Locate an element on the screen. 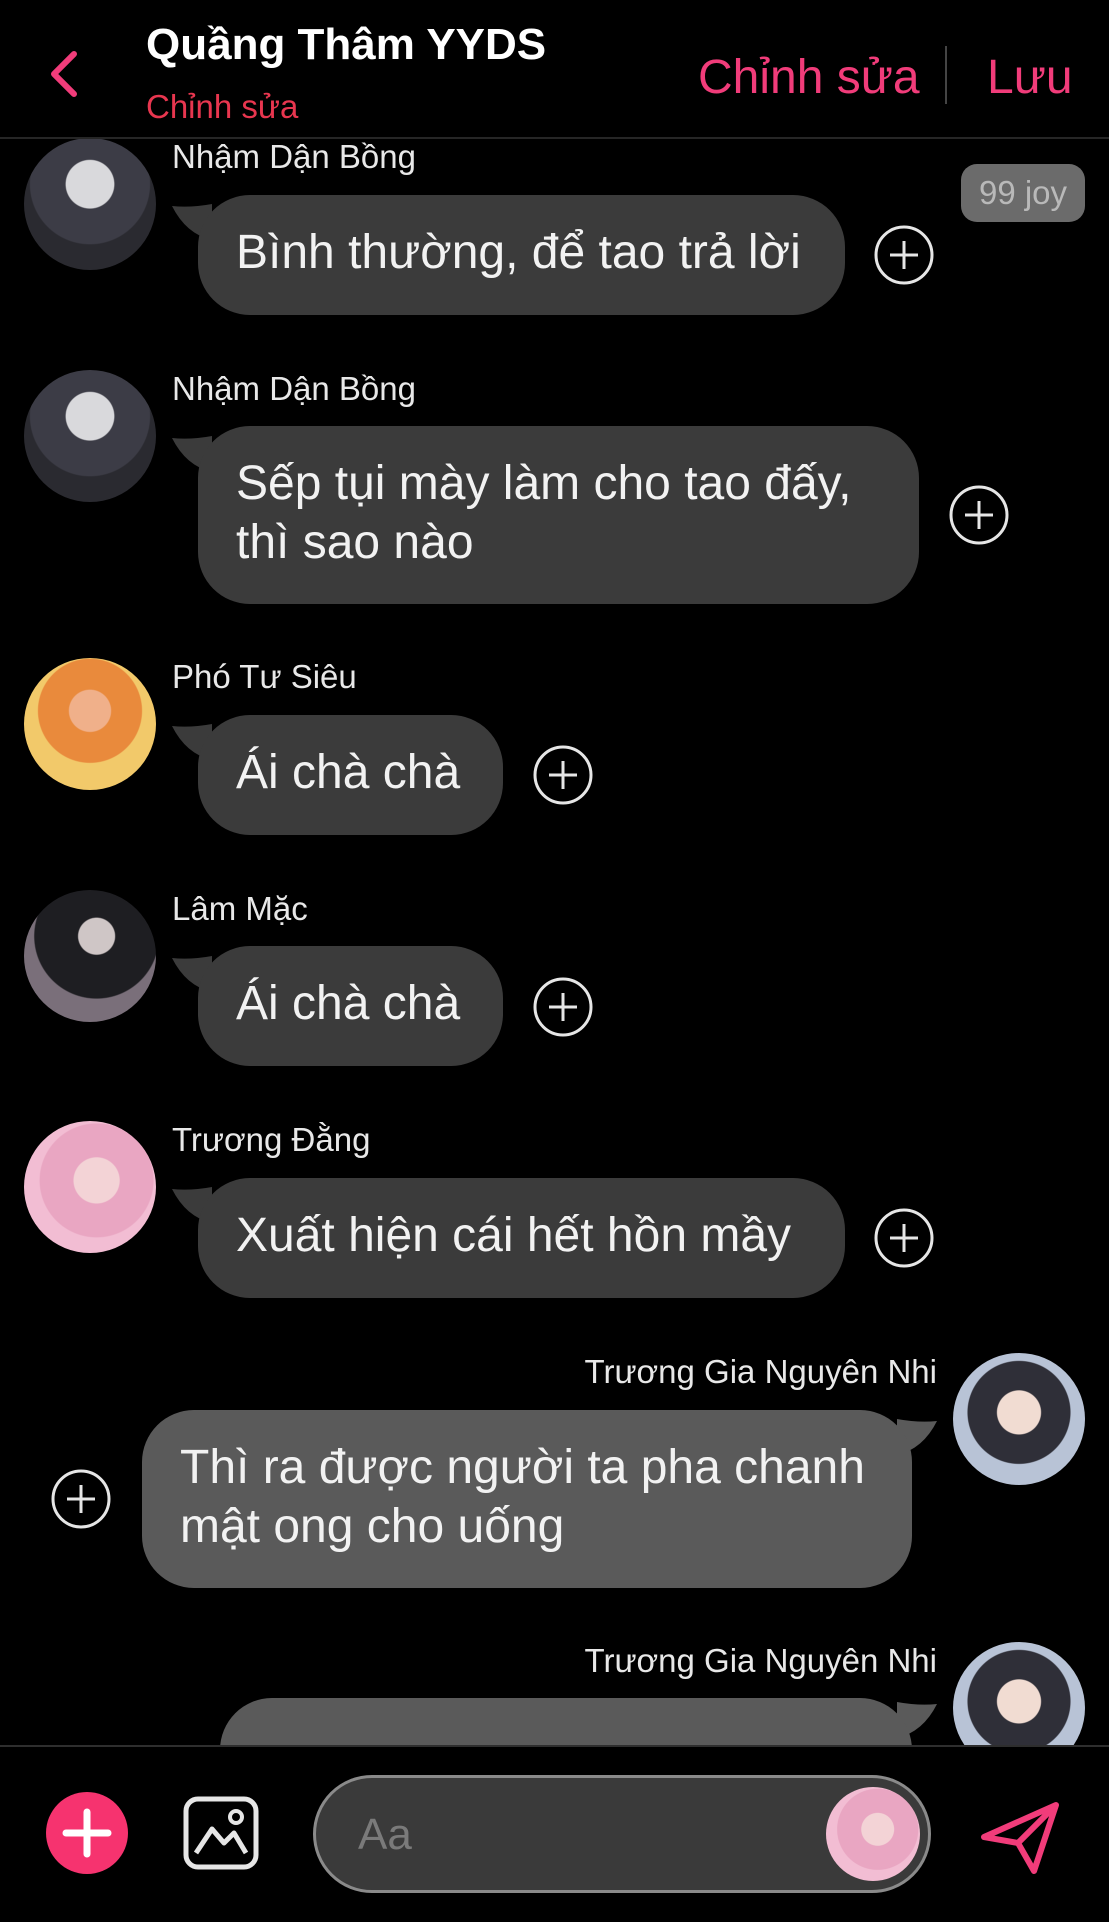  image-button is located at coordinates (221, 1833).